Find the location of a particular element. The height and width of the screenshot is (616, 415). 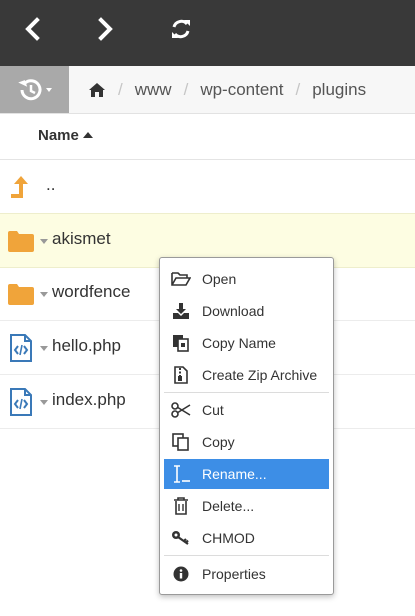

refresh-button is located at coordinates (181, 29).